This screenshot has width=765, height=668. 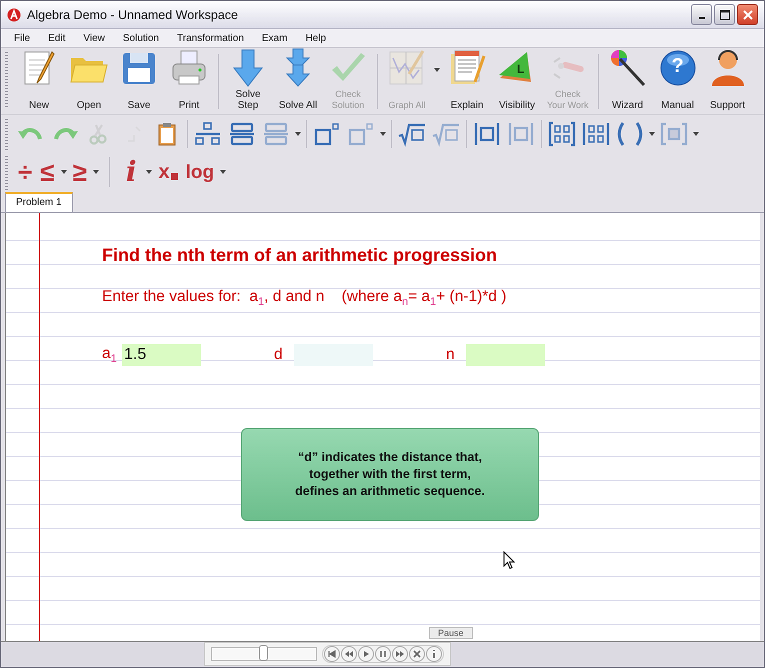 What do you see at coordinates (366, 654) in the screenshot?
I see `play-icon` at bounding box center [366, 654].